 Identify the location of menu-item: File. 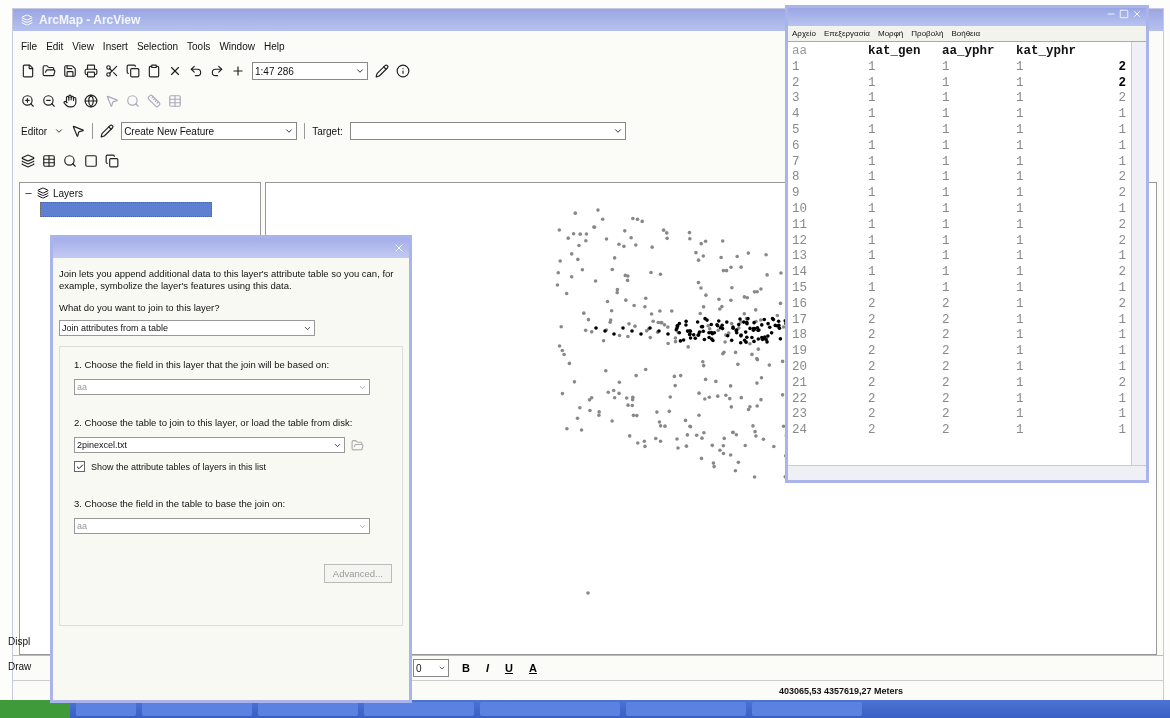
(29, 46).